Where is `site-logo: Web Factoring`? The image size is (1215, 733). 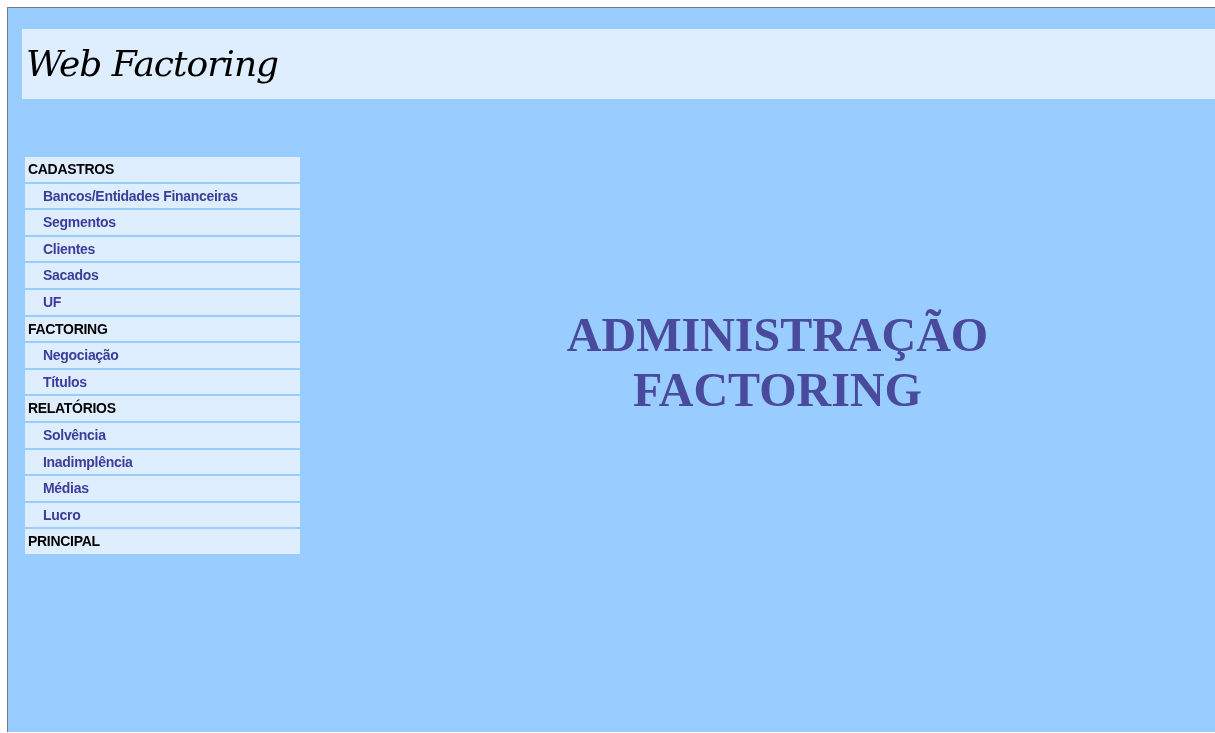 site-logo: Web Factoring is located at coordinates (152, 63).